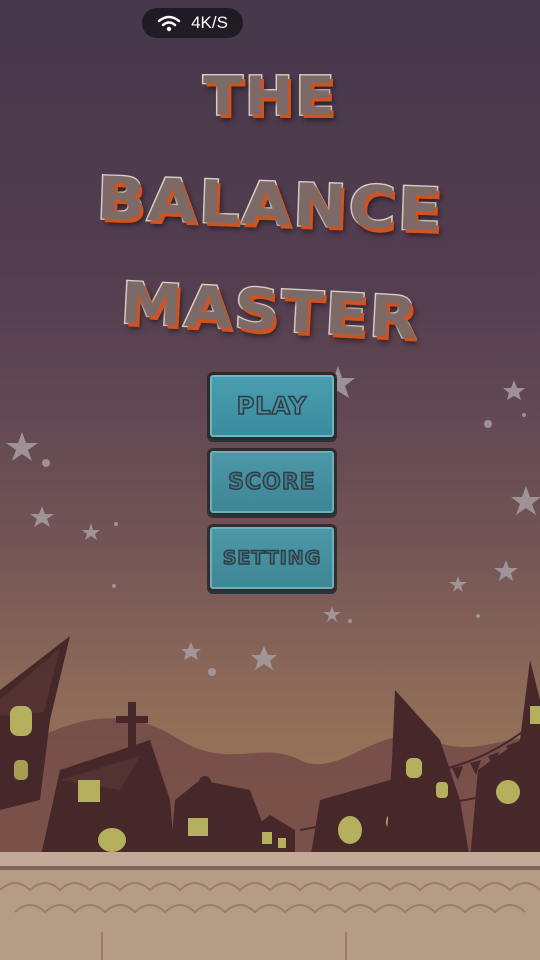 This screenshot has height=960, width=540. I want to click on ground-edge, so click(270, 860).